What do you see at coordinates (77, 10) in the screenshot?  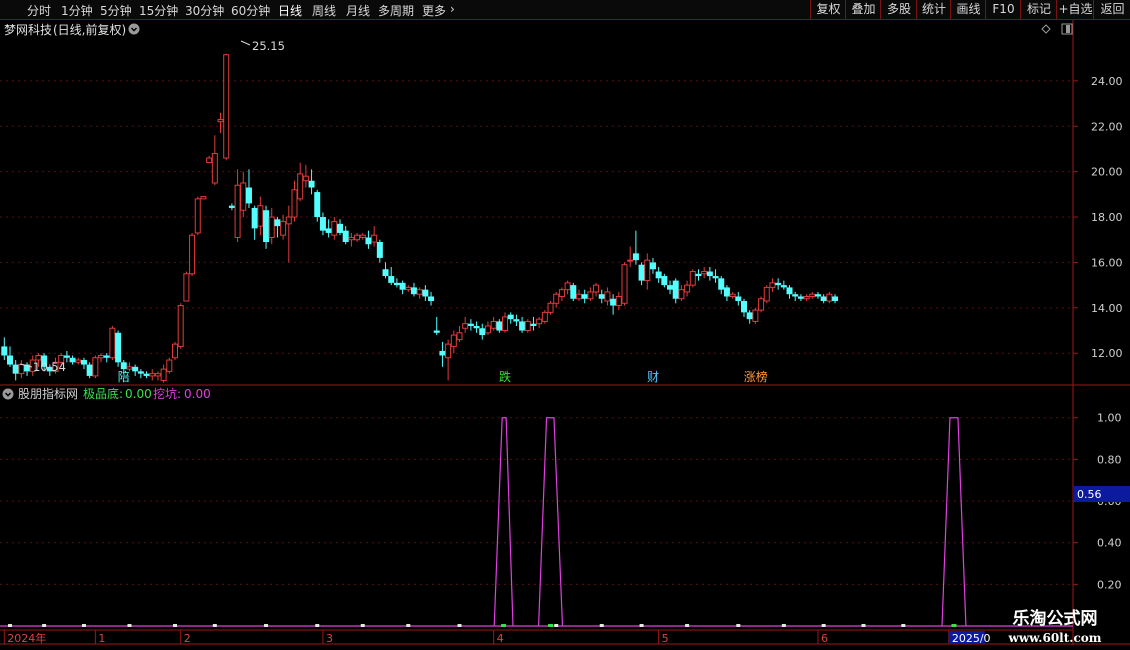 I see `period-tab-1: 1分钟` at bounding box center [77, 10].